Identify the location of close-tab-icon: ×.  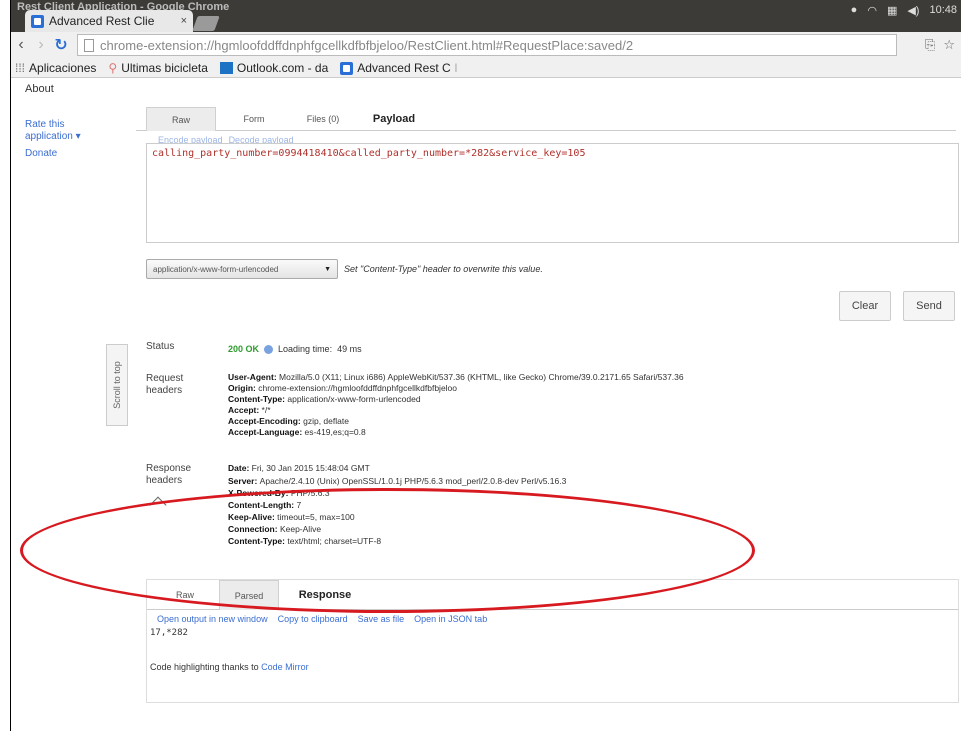
(184, 21).